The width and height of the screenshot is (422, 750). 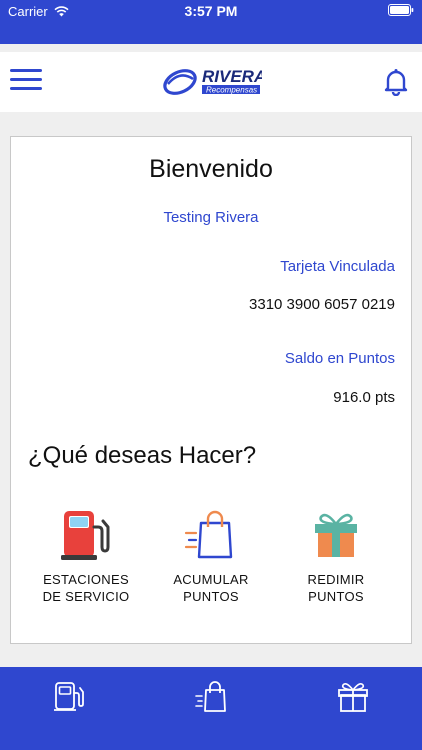 What do you see at coordinates (26, 82) in the screenshot?
I see `hamburger-menu-icon` at bounding box center [26, 82].